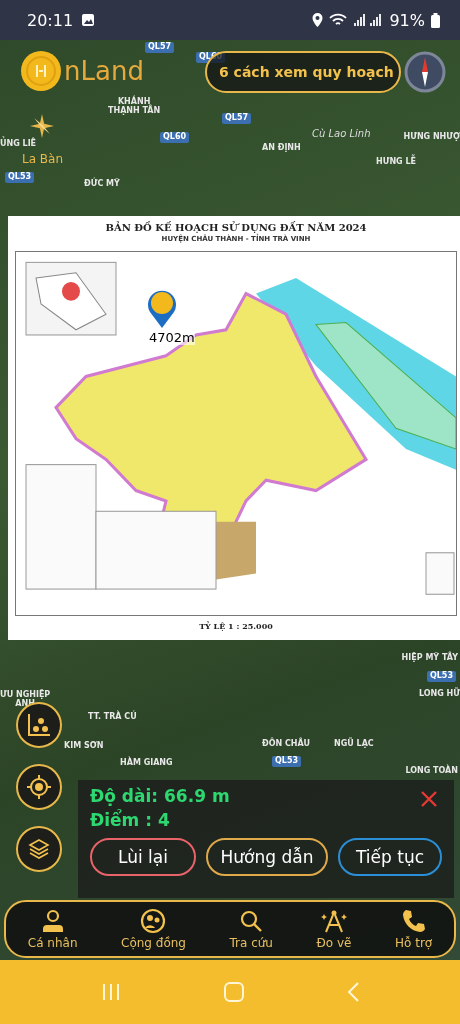 The image size is (460, 1024). I want to click on compass-label: La Bàn, so click(43, 159).